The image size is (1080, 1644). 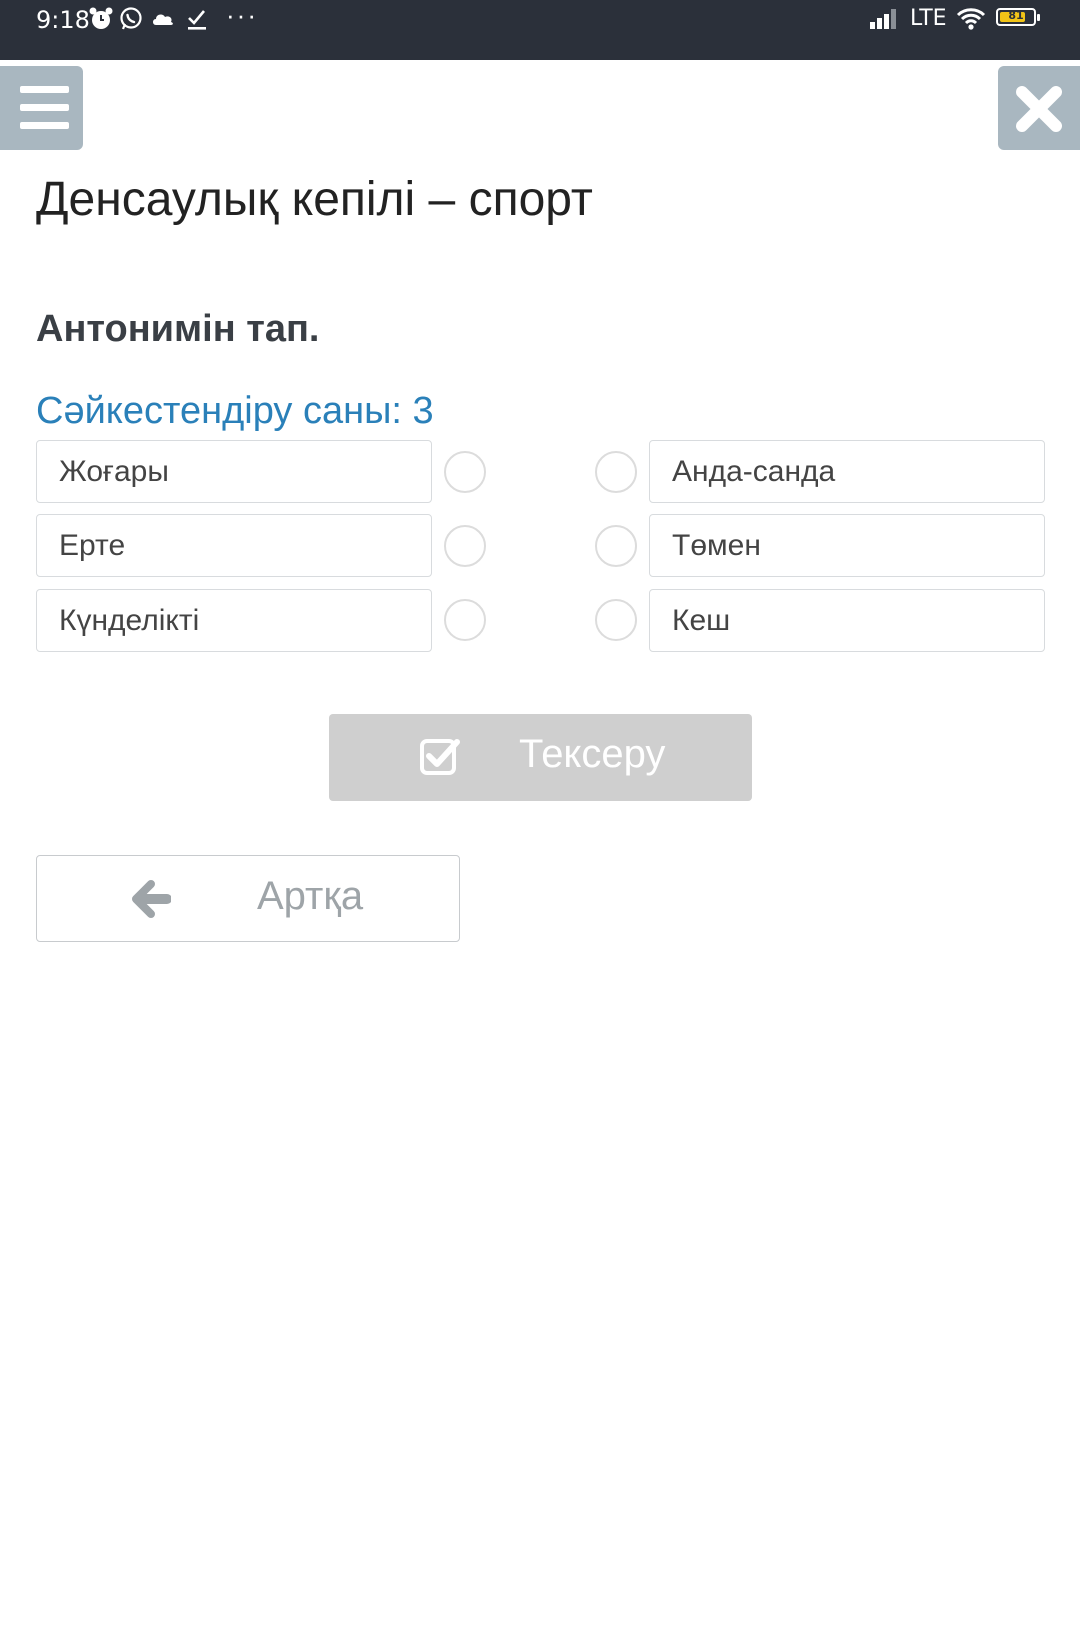 I want to click on match-count: Сәйкестендіру саны: 3, so click(x=235, y=411).